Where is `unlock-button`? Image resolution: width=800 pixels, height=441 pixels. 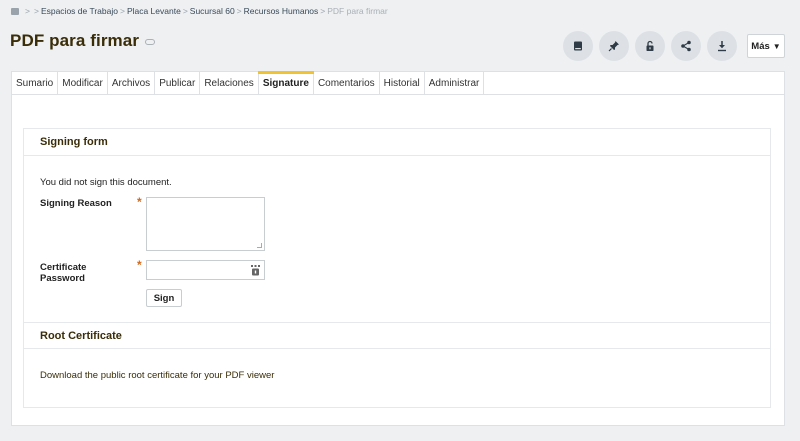
unlock-button is located at coordinates (650, 46).